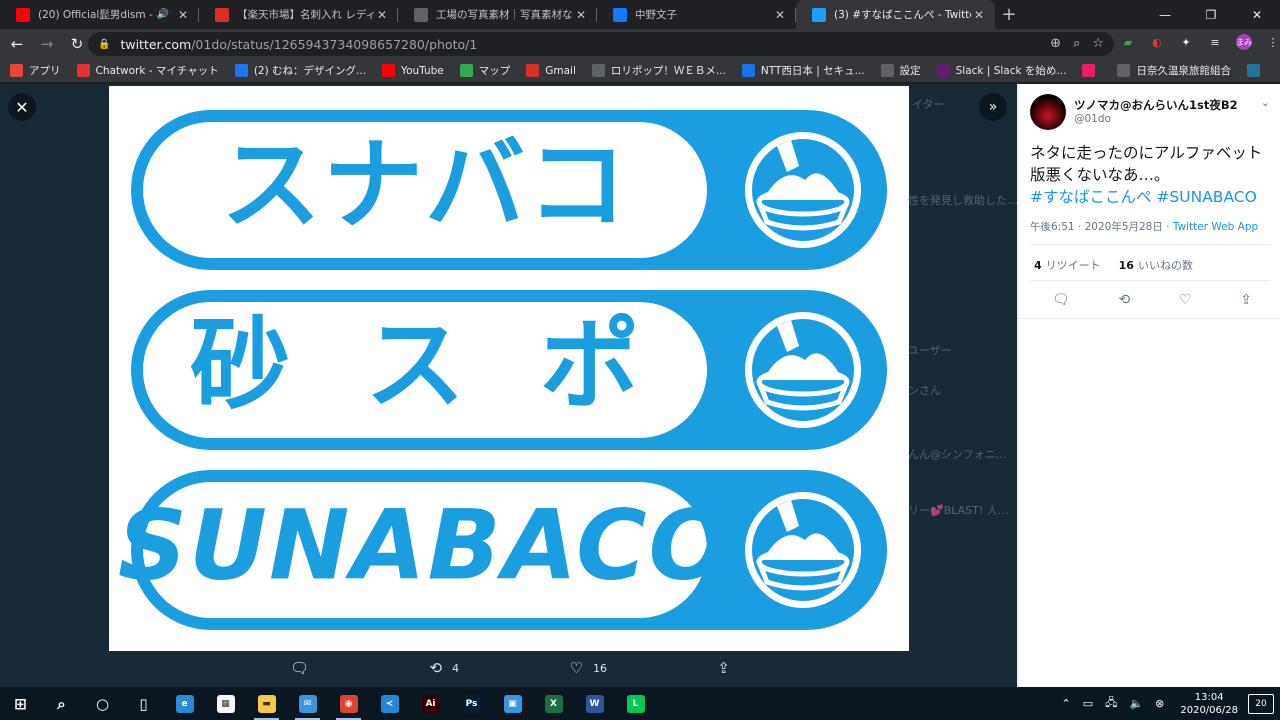 This screenshot has height=720, width=1280. What do you see at coordinates (77, 44) in the screenshot?
I see `reload-icon: ↻` at bounding box center [77, 44].